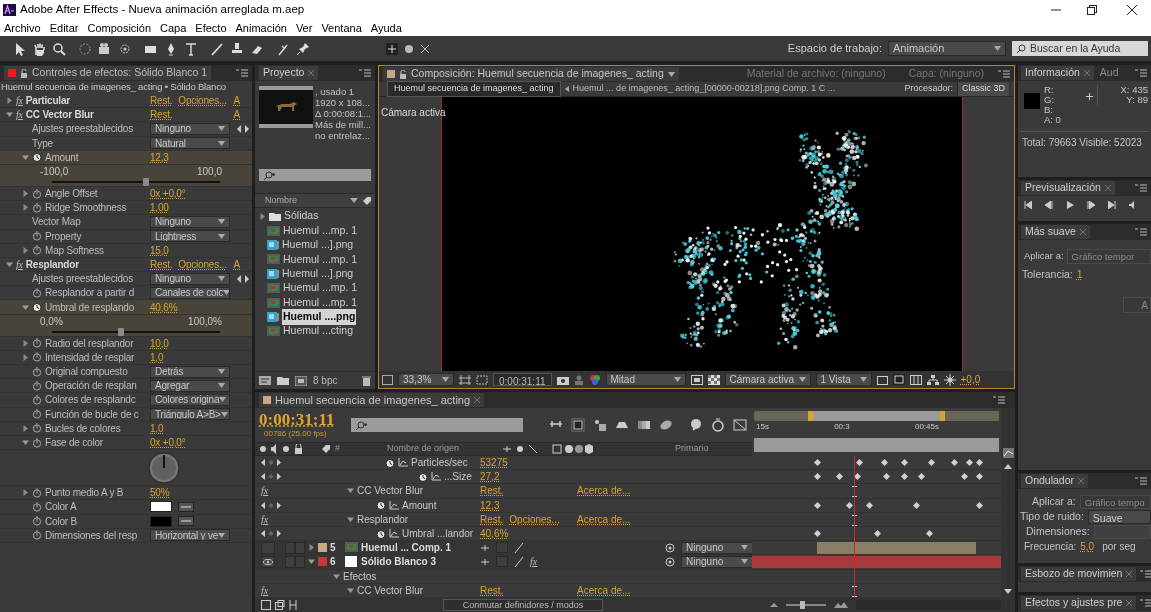  I want to click on graph-editor-icon, so click(1008, 453).